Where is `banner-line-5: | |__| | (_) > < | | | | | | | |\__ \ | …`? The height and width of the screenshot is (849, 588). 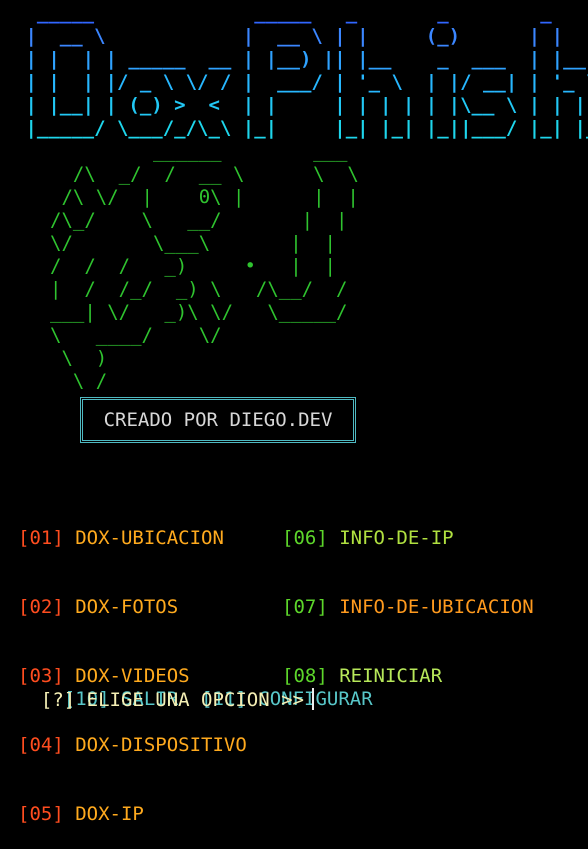
banner-line-5: | |__| | (_) > < | | | | | | | |\__ \ | … is located at coordinates (301, 105).